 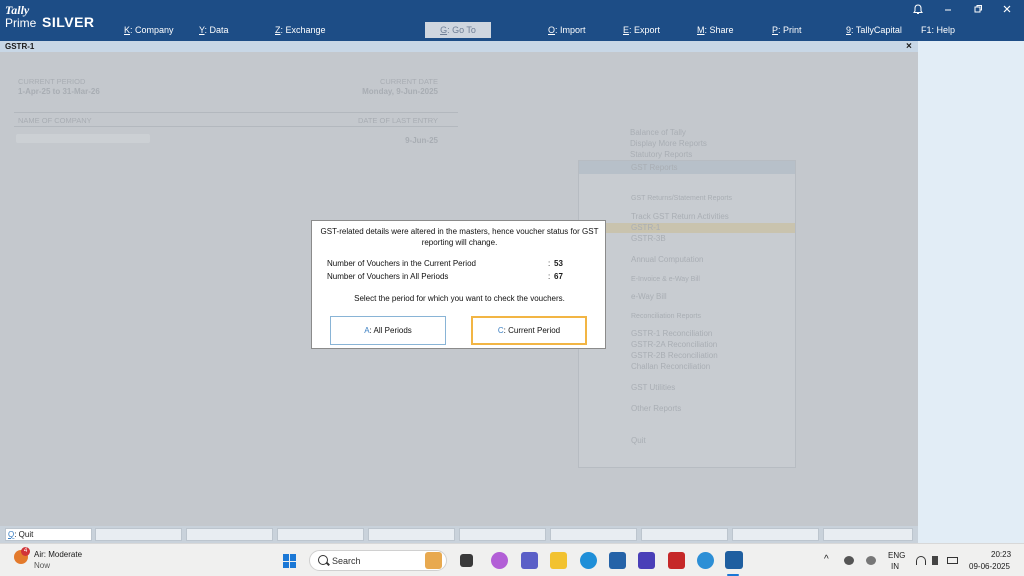 I want to click on item-challan-recon: Challan Reconciliation, so click(x=671, y=366).